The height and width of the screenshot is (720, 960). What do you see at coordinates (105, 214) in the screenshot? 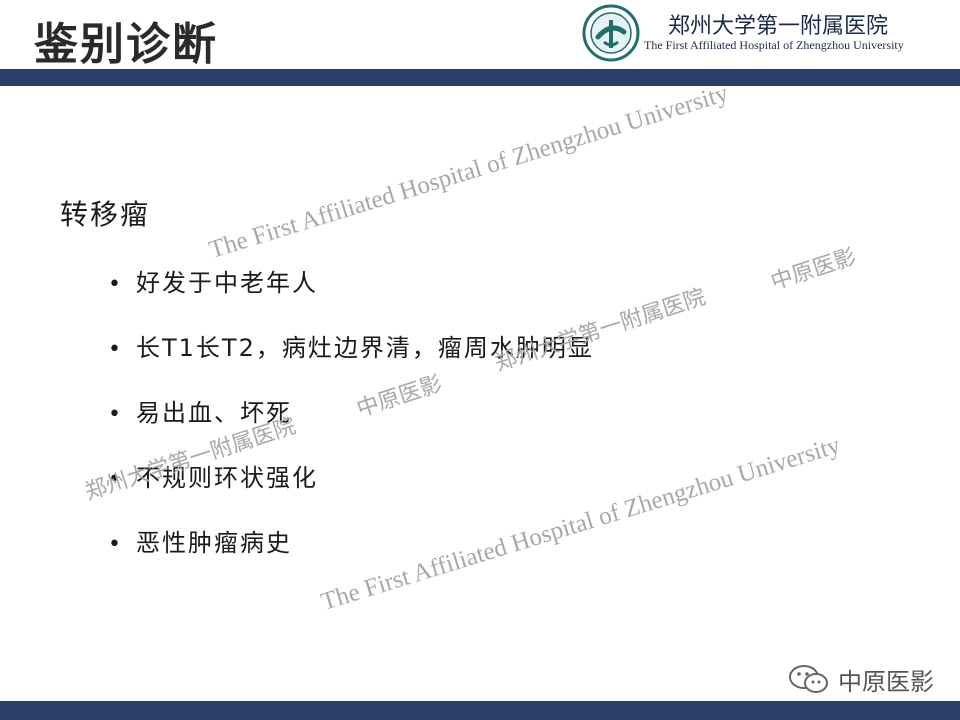
I see `section-heading: 转移瘤` at bounding box center [105, 214].